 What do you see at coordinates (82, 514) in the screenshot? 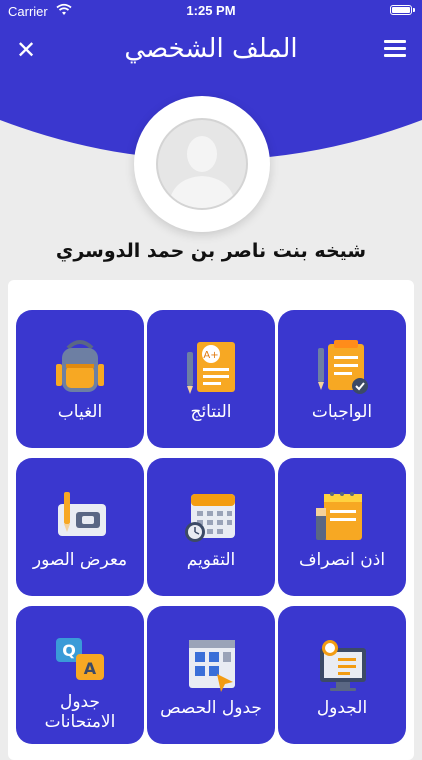
I see `photo-gallery-icon` at bounding box center [82, 514].